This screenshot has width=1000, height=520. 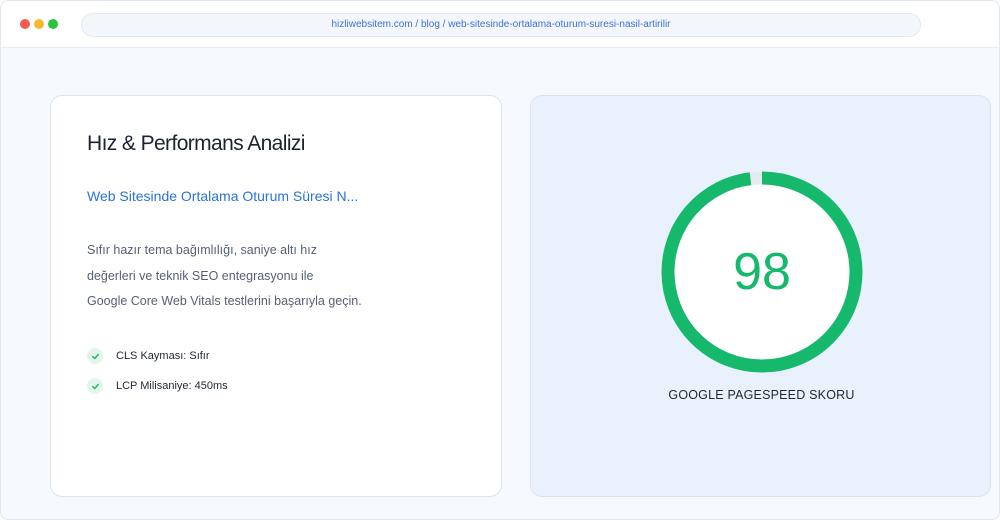 What do you see at coordinates (196, 143) in the screenshot?
I see `card-title: Hız & Performans Analizi` at bounding box center [196, 143].